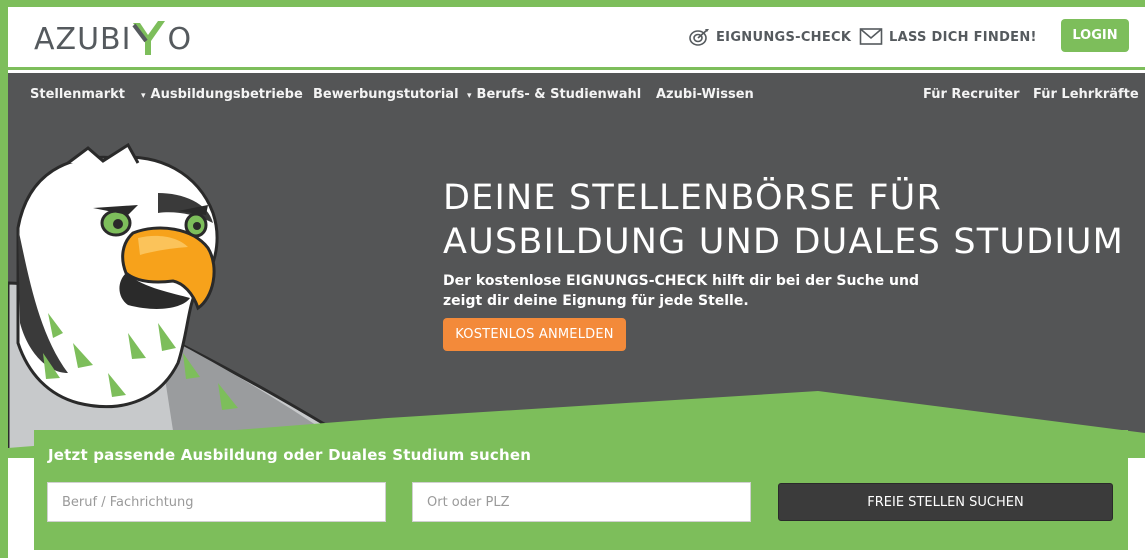  Describe the element at coordinates (216, 502) in the screenshot. I see `job-search-input` at that location.